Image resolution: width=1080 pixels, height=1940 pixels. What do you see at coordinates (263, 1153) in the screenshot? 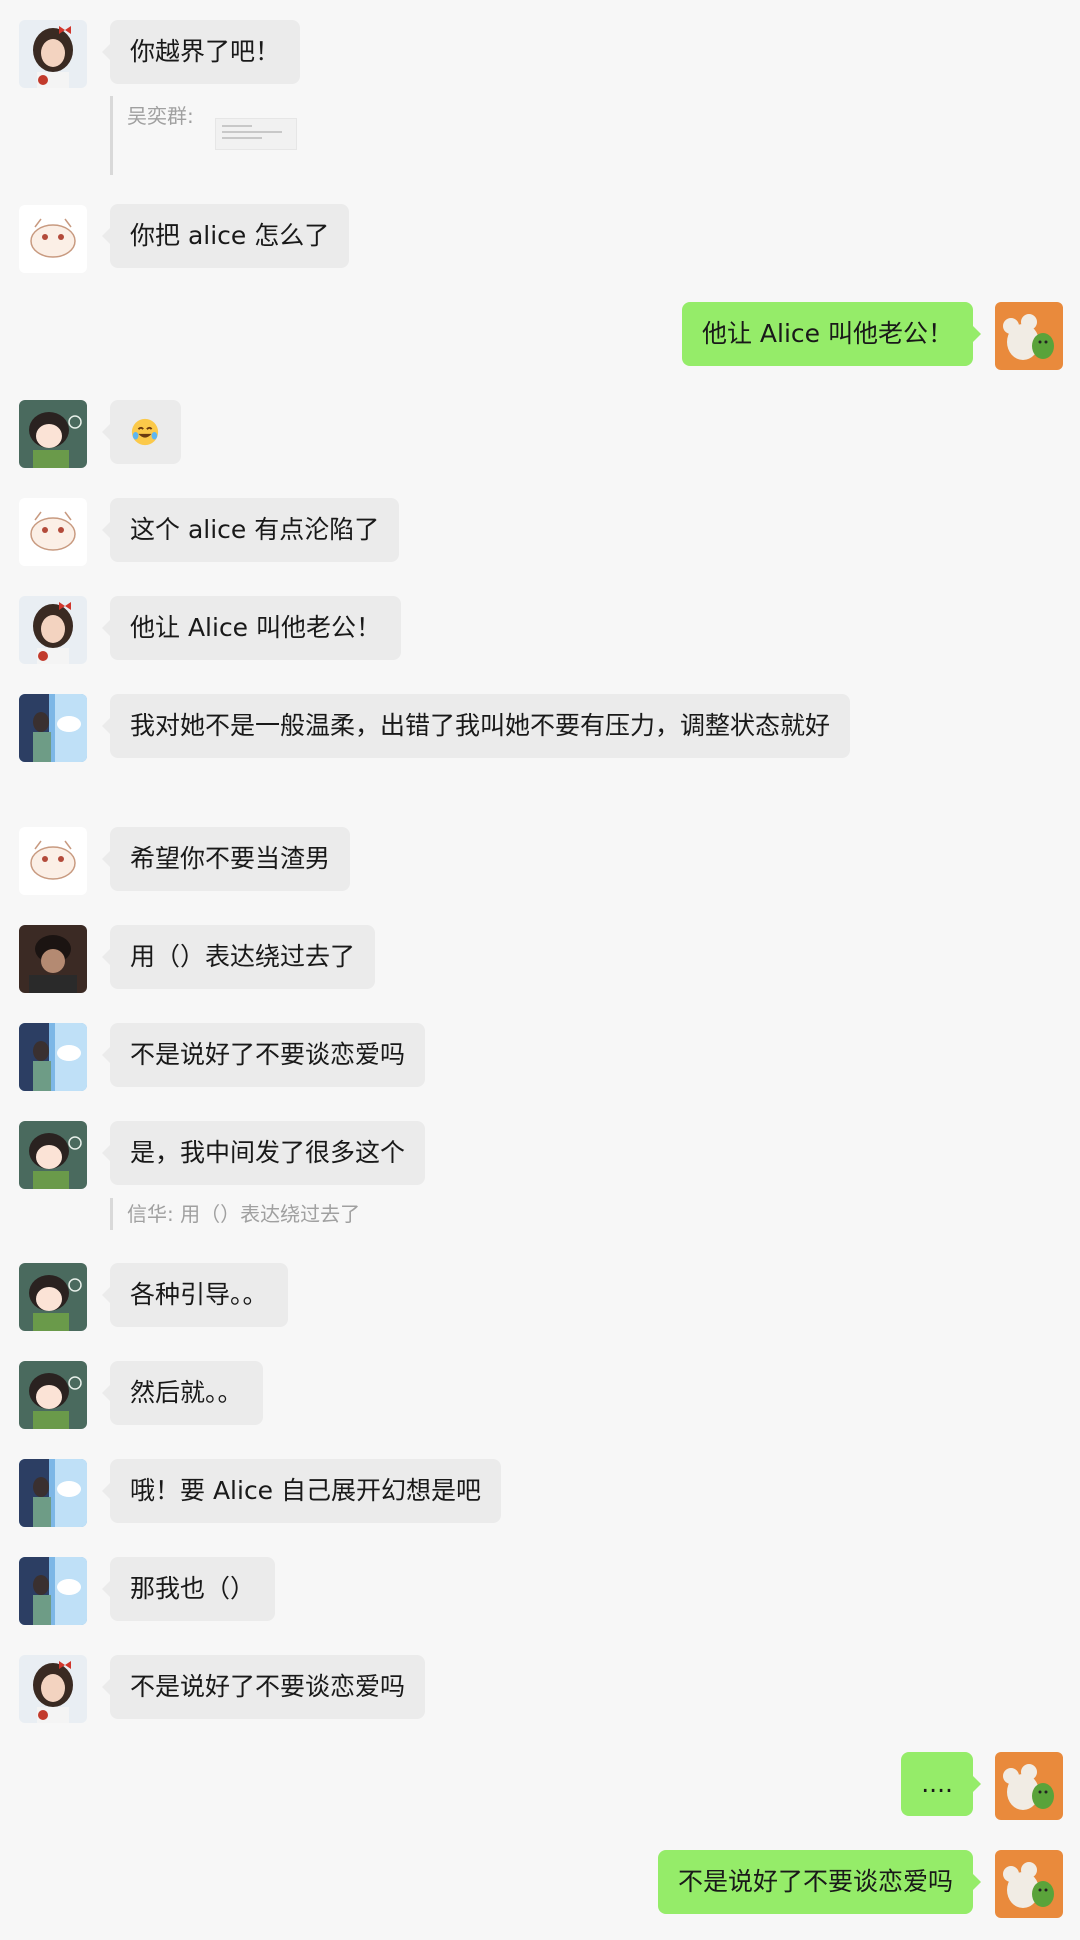
I see `message-bubble: 是，我中间发了很多这个` at bounding box center [263, 1153].